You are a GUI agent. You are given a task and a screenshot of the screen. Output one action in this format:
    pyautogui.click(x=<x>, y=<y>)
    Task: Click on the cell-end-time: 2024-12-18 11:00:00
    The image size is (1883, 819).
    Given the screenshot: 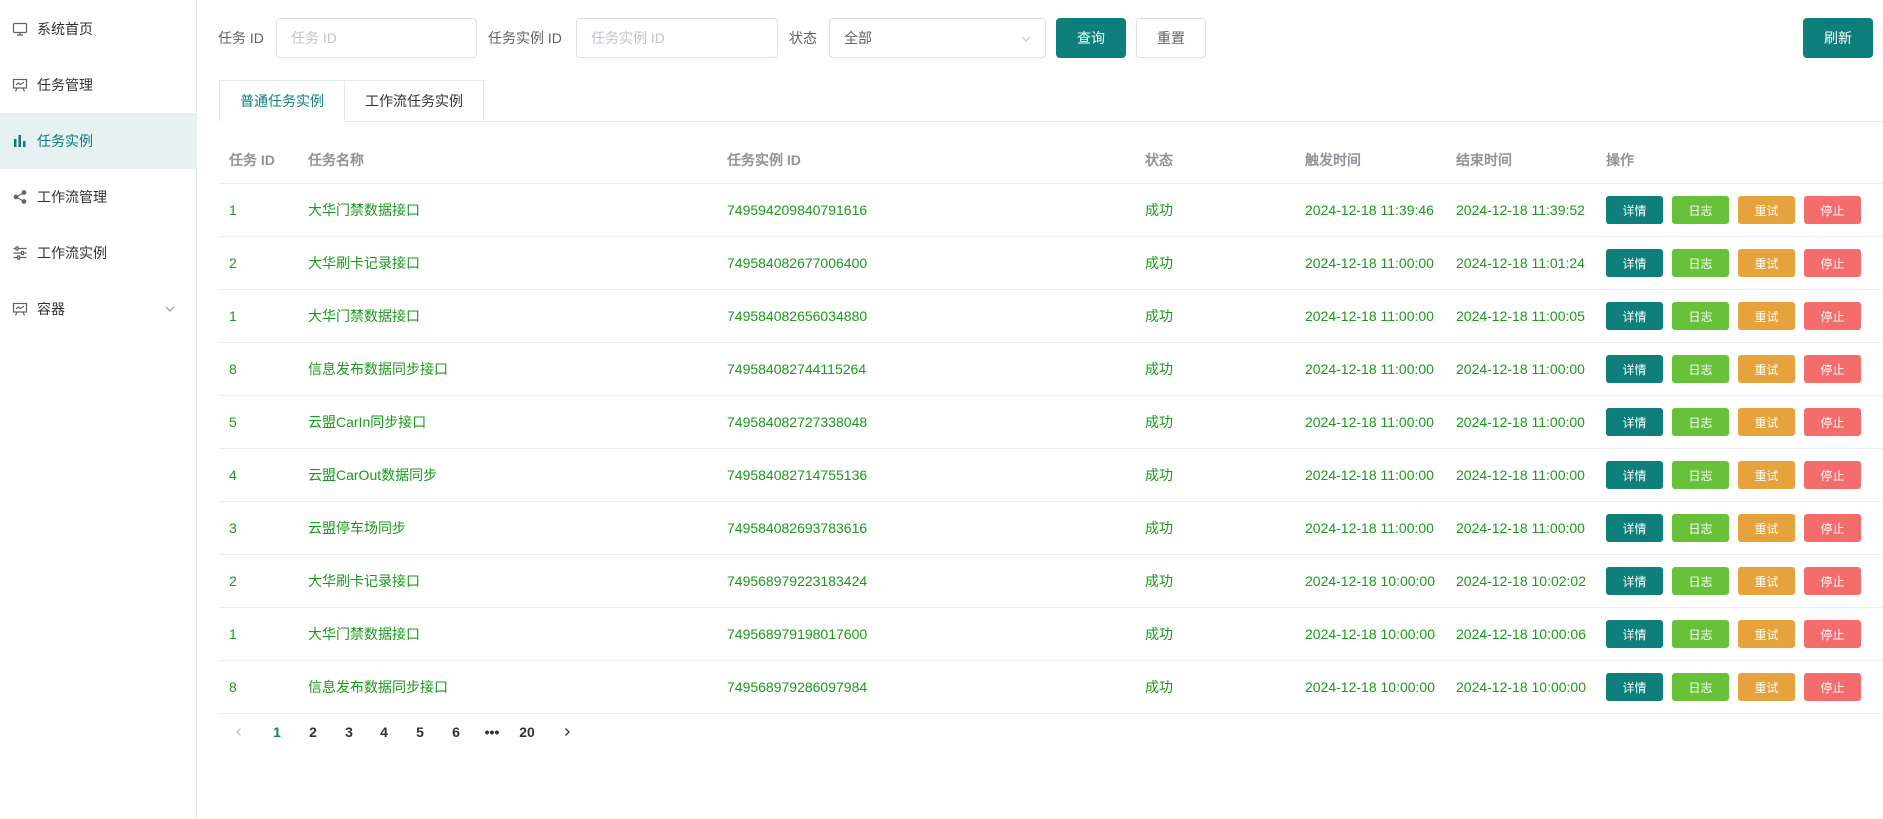 What is the action you would take?
    pyautogui.click(x=1520, y=369)
    